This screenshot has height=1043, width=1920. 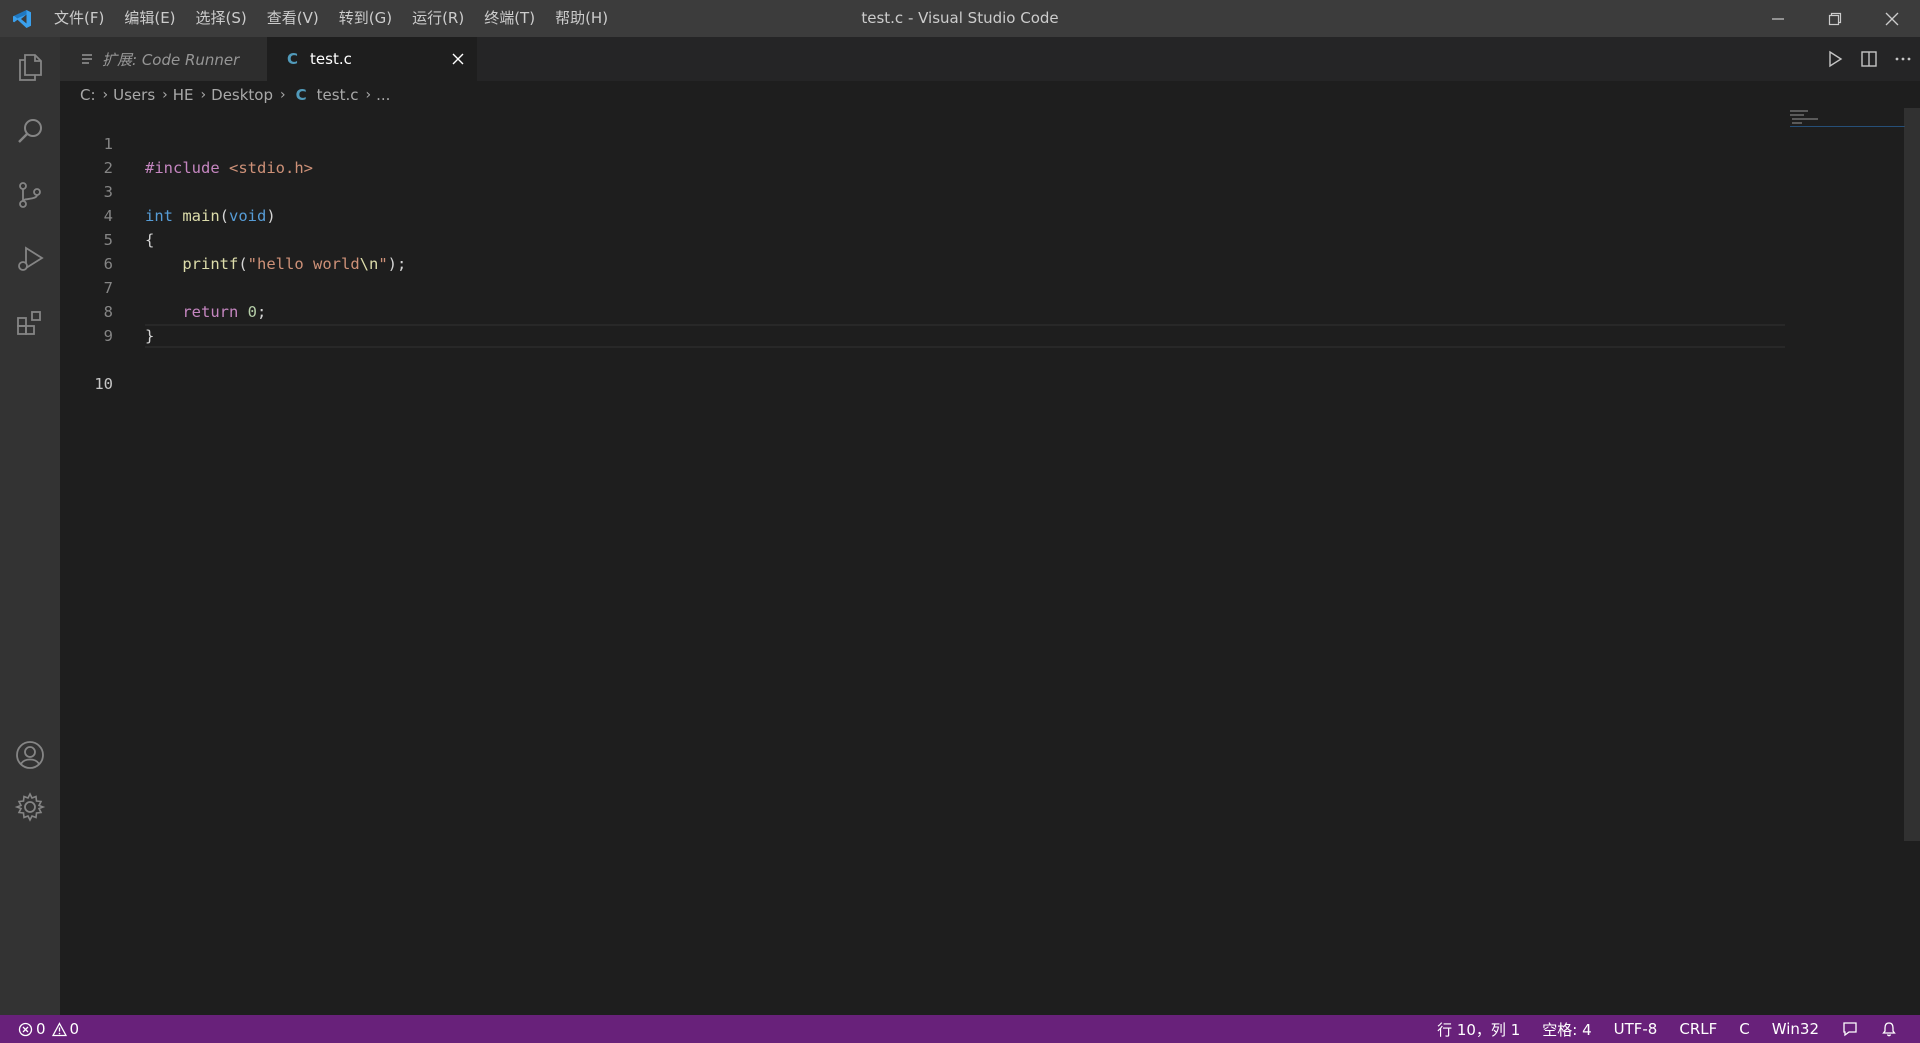 What do you see at coordinates (30, 259) in the screenshot?
I see `run-debug-icon` at bounding box center [30, 259].